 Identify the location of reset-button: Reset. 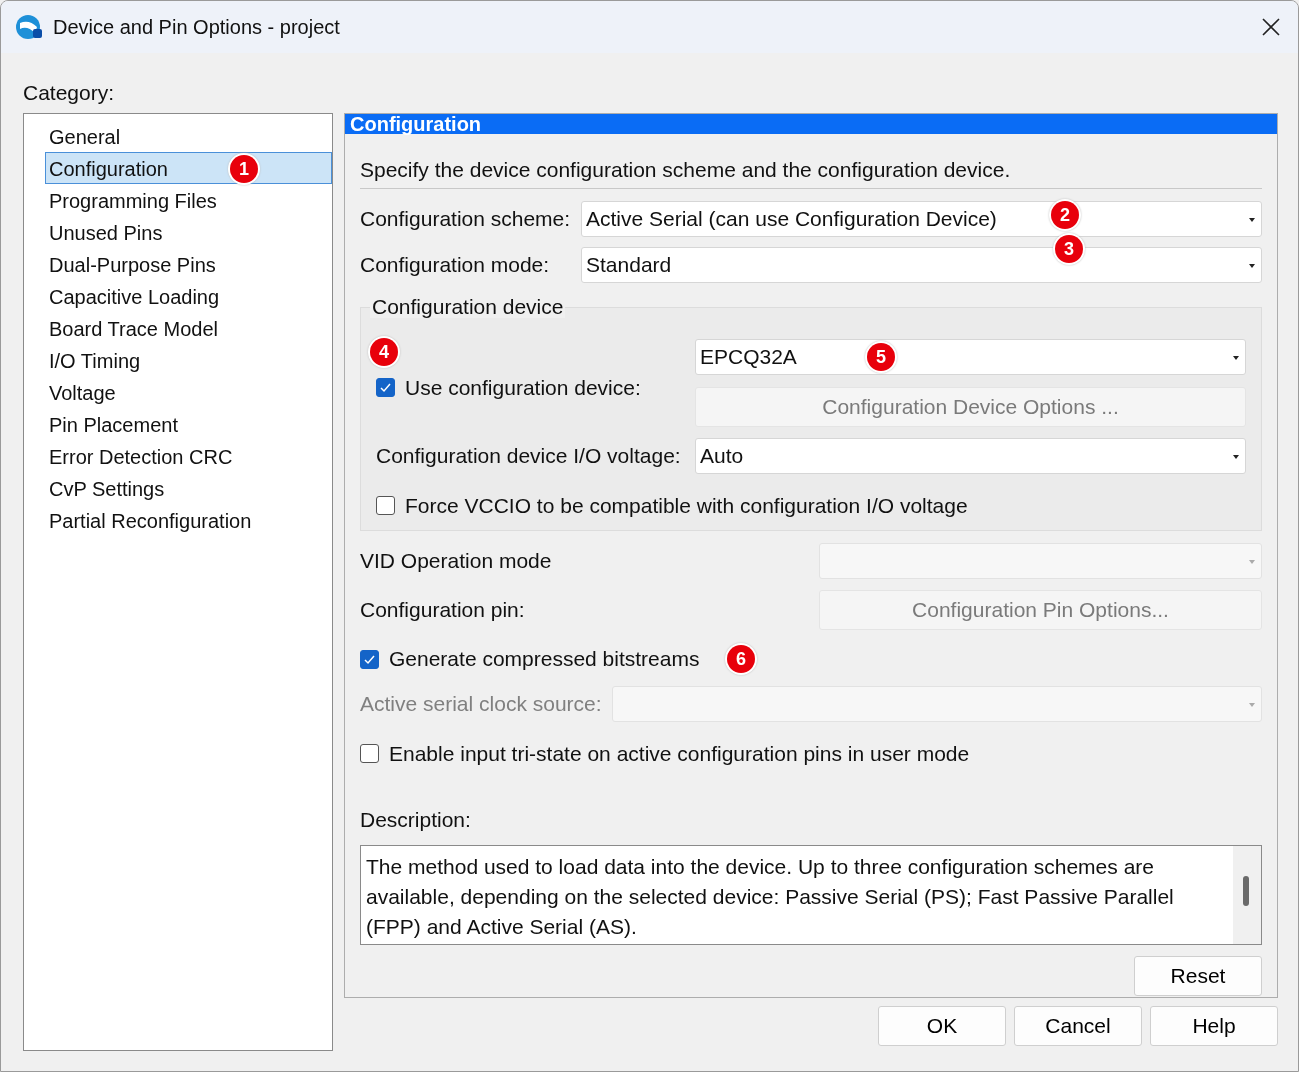
(1198, 976).